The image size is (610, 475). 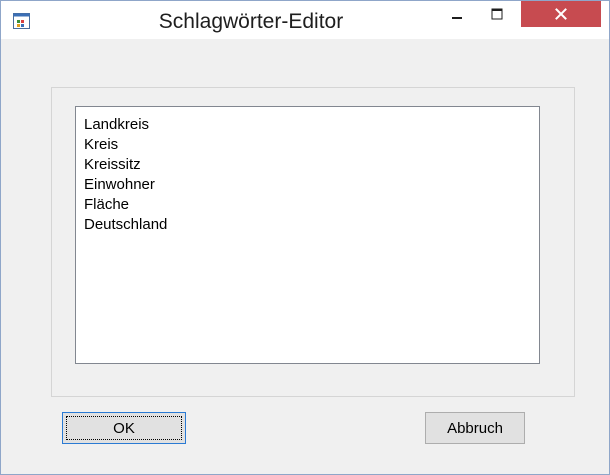 I want to click on close-icon, so click(x=561, y=14).